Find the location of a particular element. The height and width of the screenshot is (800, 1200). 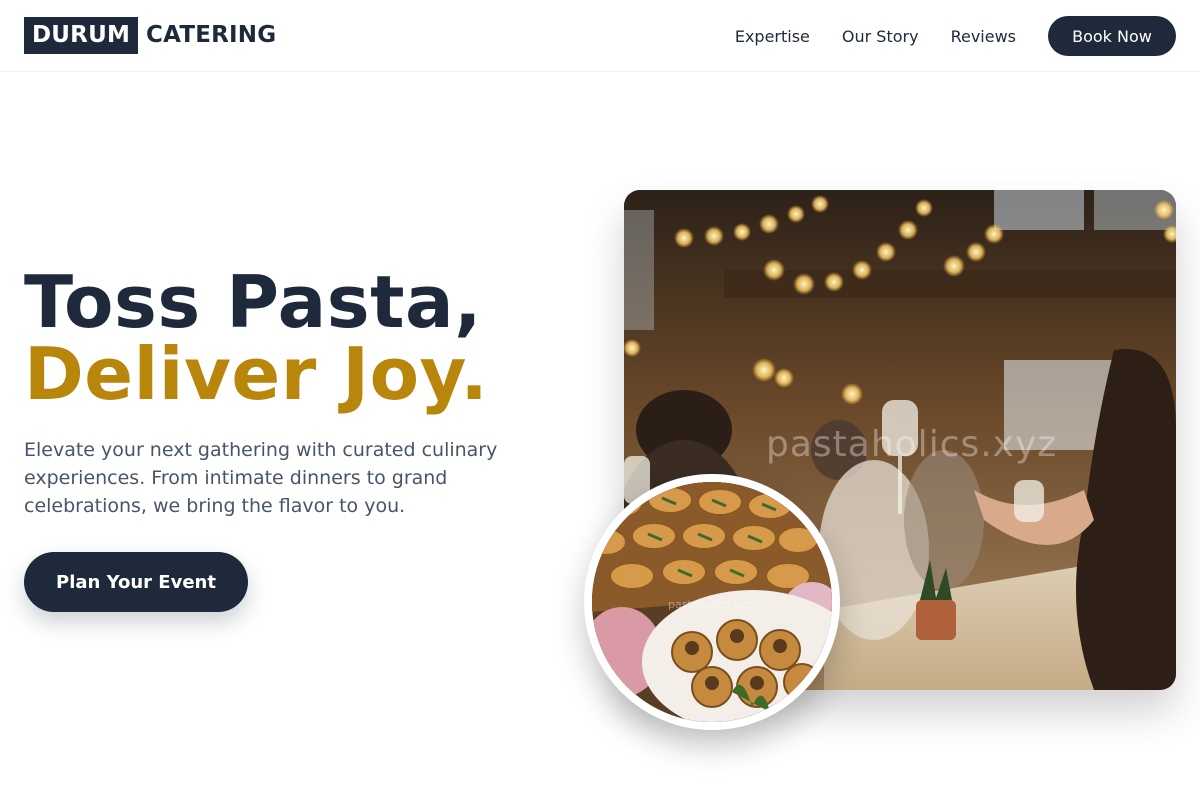

hero-title-line1: Toss Pasta, is located at coordinates (253, 302).